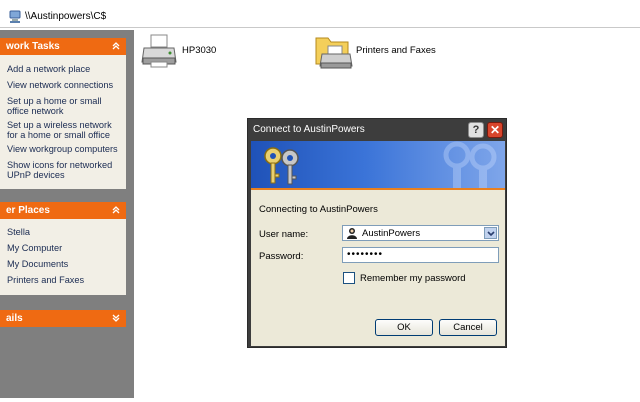  I want to click on address-bar: \\Austinpowers\C$, so click(320, 17).